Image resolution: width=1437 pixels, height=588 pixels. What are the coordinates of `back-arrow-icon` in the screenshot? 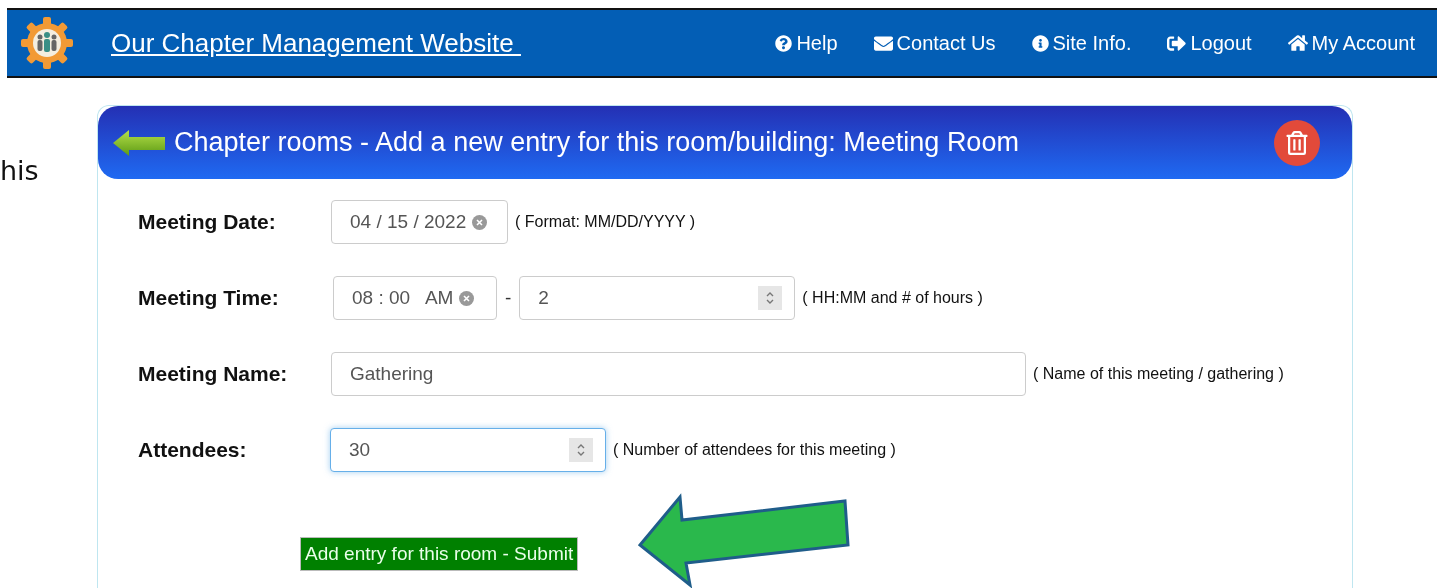 It's located at (139, 142).